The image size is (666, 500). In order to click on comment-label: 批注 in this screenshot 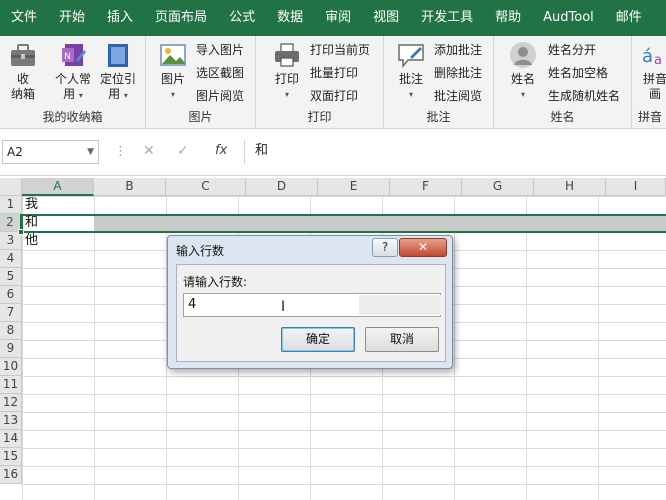, I will do `click(410, 79)`.